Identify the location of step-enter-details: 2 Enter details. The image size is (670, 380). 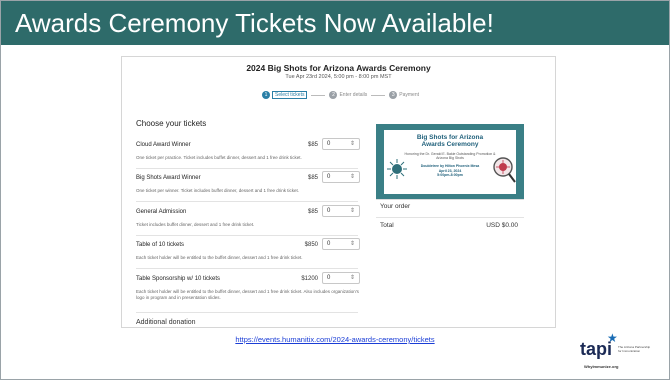
(348, 95).